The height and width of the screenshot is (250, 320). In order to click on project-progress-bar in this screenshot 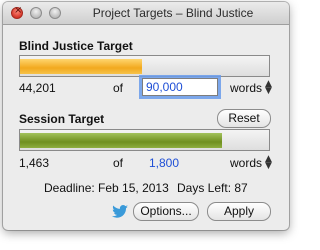, I will do `click(144, 66)`.